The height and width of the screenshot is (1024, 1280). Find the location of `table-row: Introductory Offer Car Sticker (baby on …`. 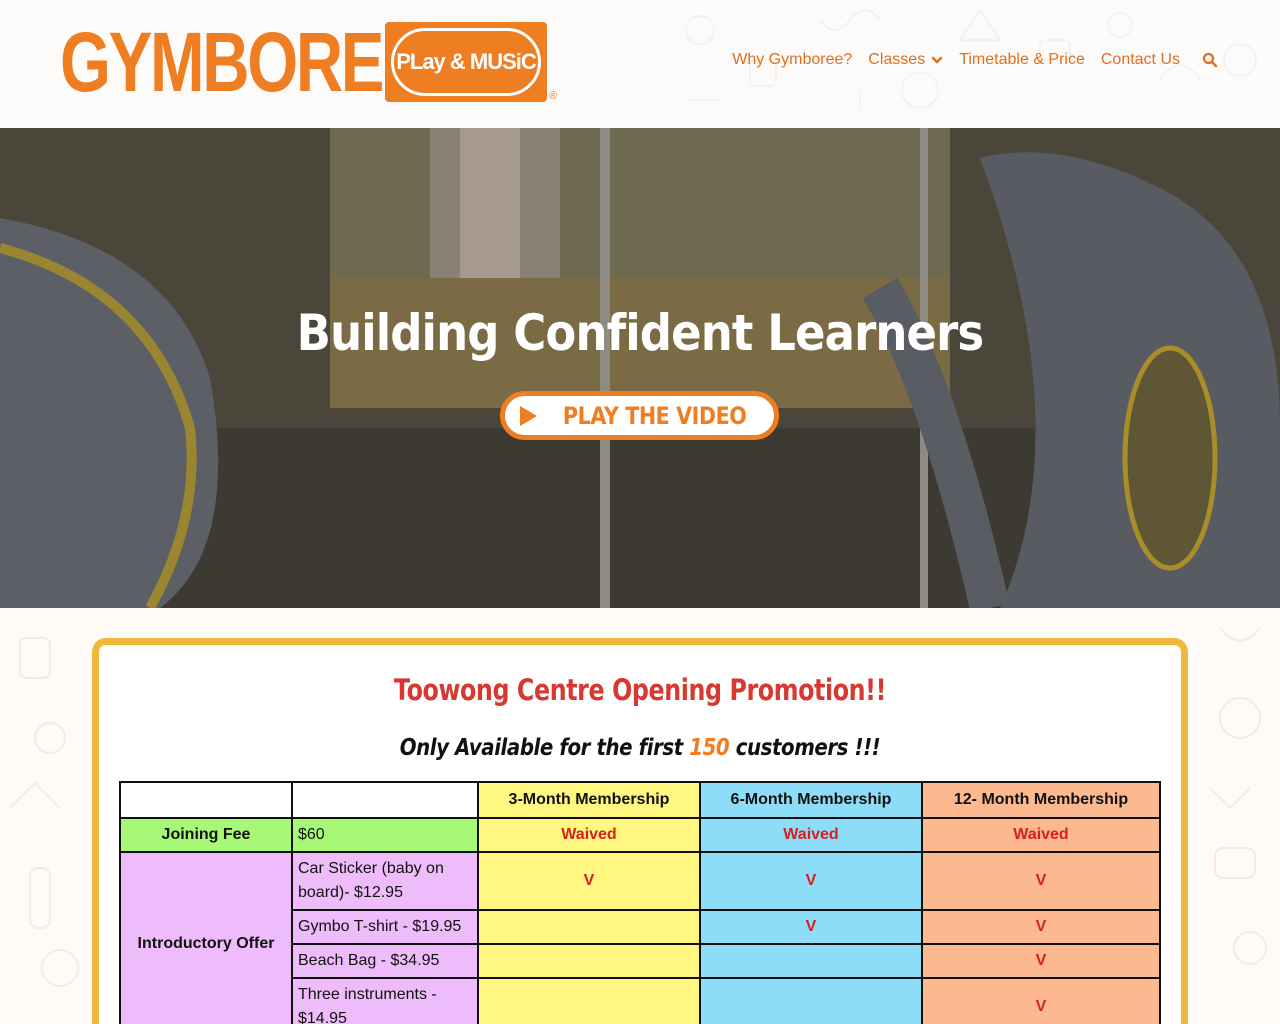

table-row: Introductory Offer Car Sticker (baby on … is located at coordinates (640, 937).